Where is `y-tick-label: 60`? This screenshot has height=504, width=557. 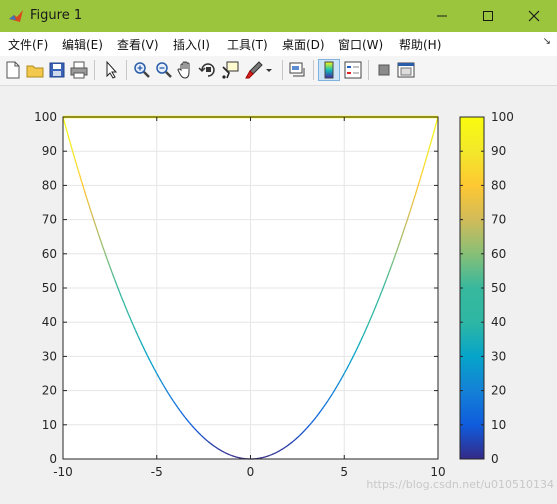
y-tick-label: 60 is located at coordinates (49, 254).